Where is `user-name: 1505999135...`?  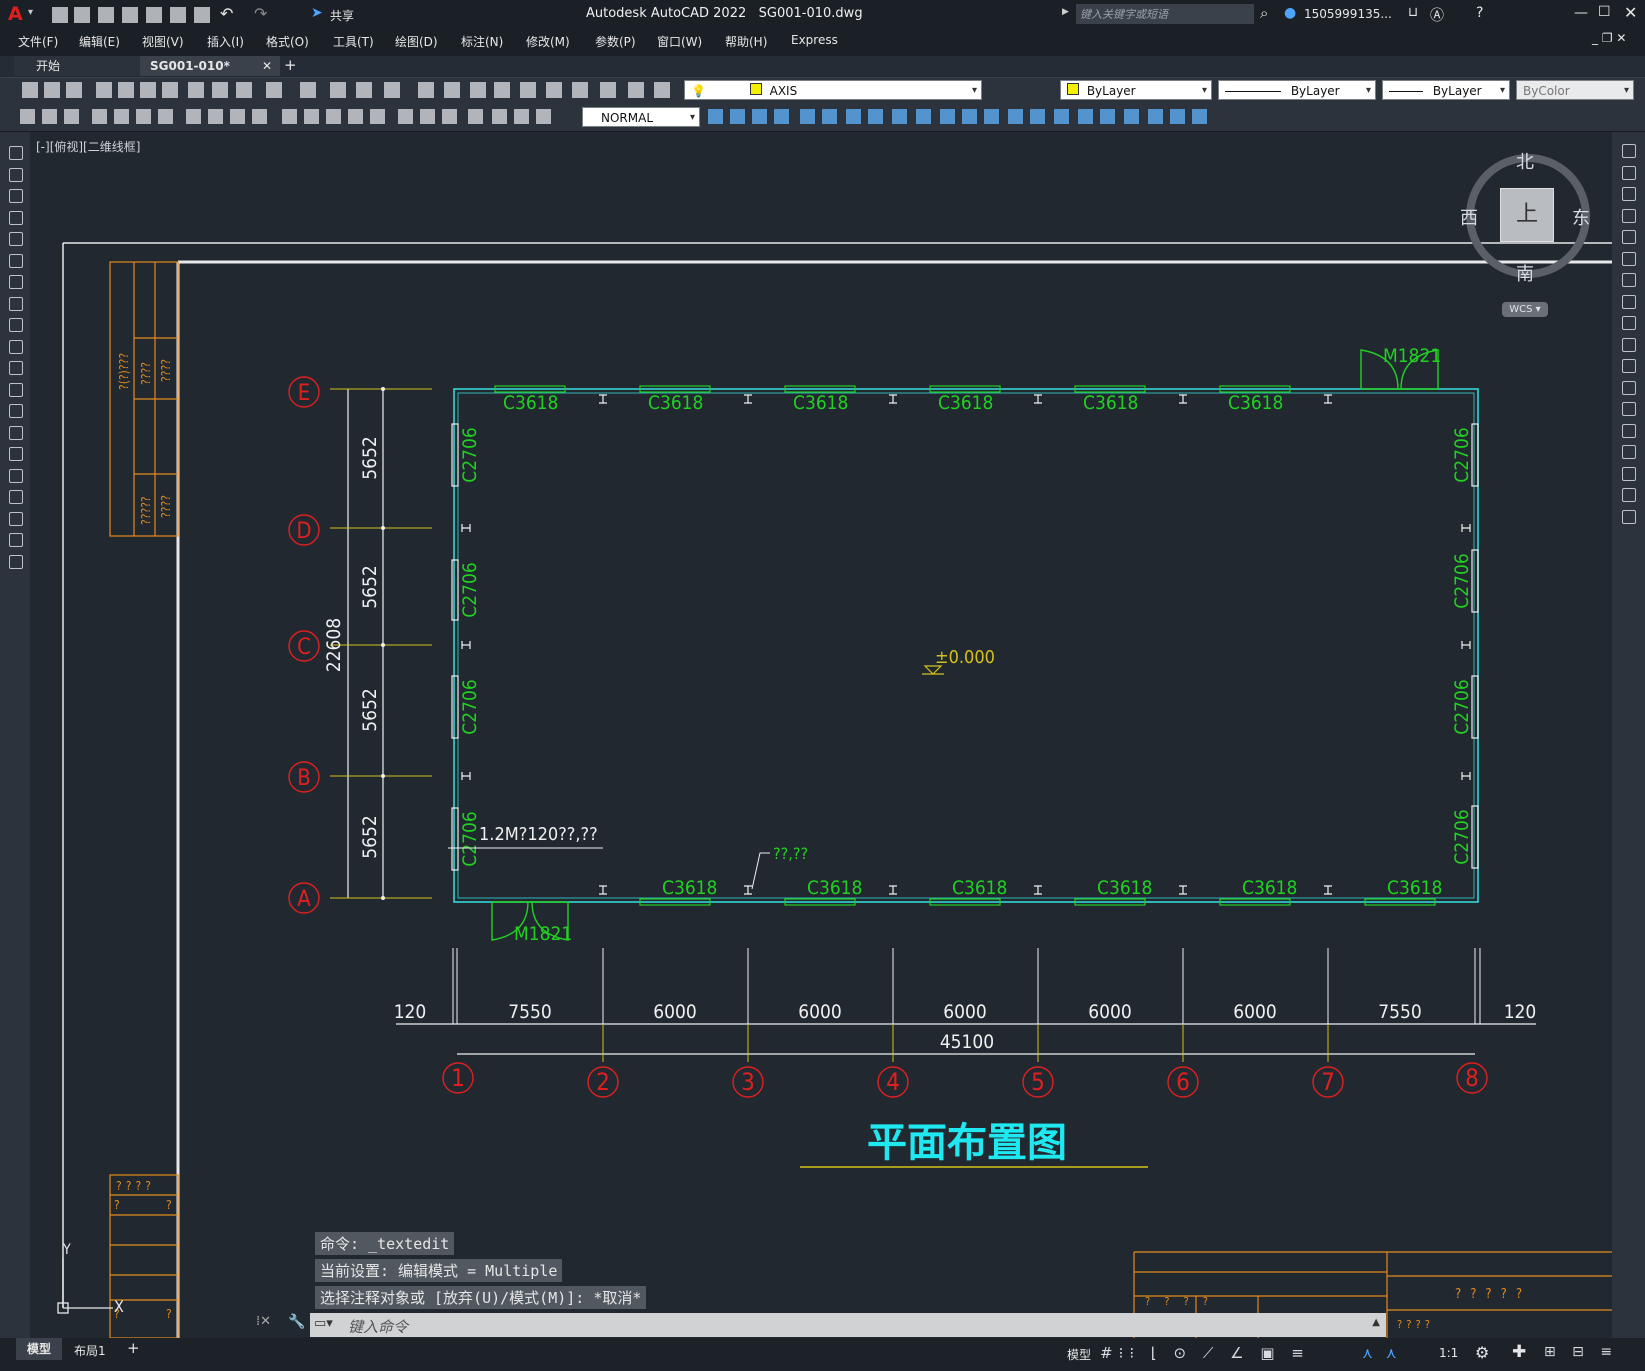 user-name: 1505999135... is located at coordinates (1348, 14).